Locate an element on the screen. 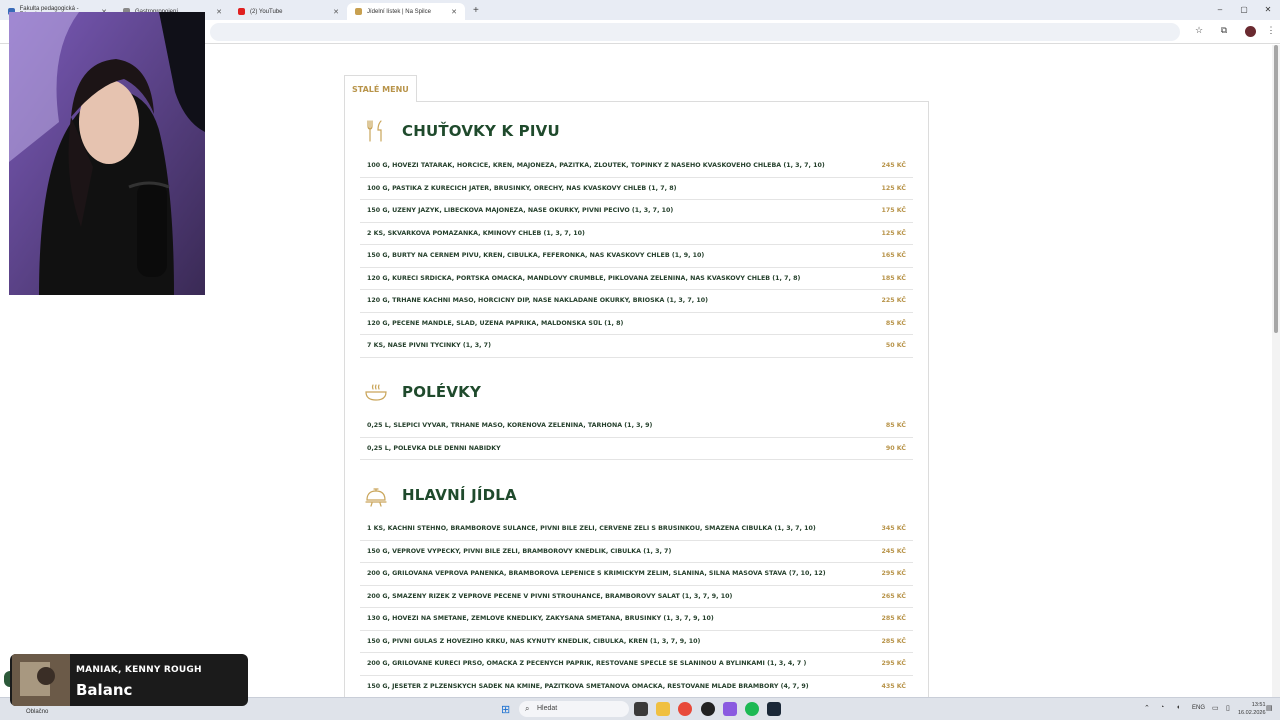  maximize-icon: ▢ is located at coordinates (1244, 10).